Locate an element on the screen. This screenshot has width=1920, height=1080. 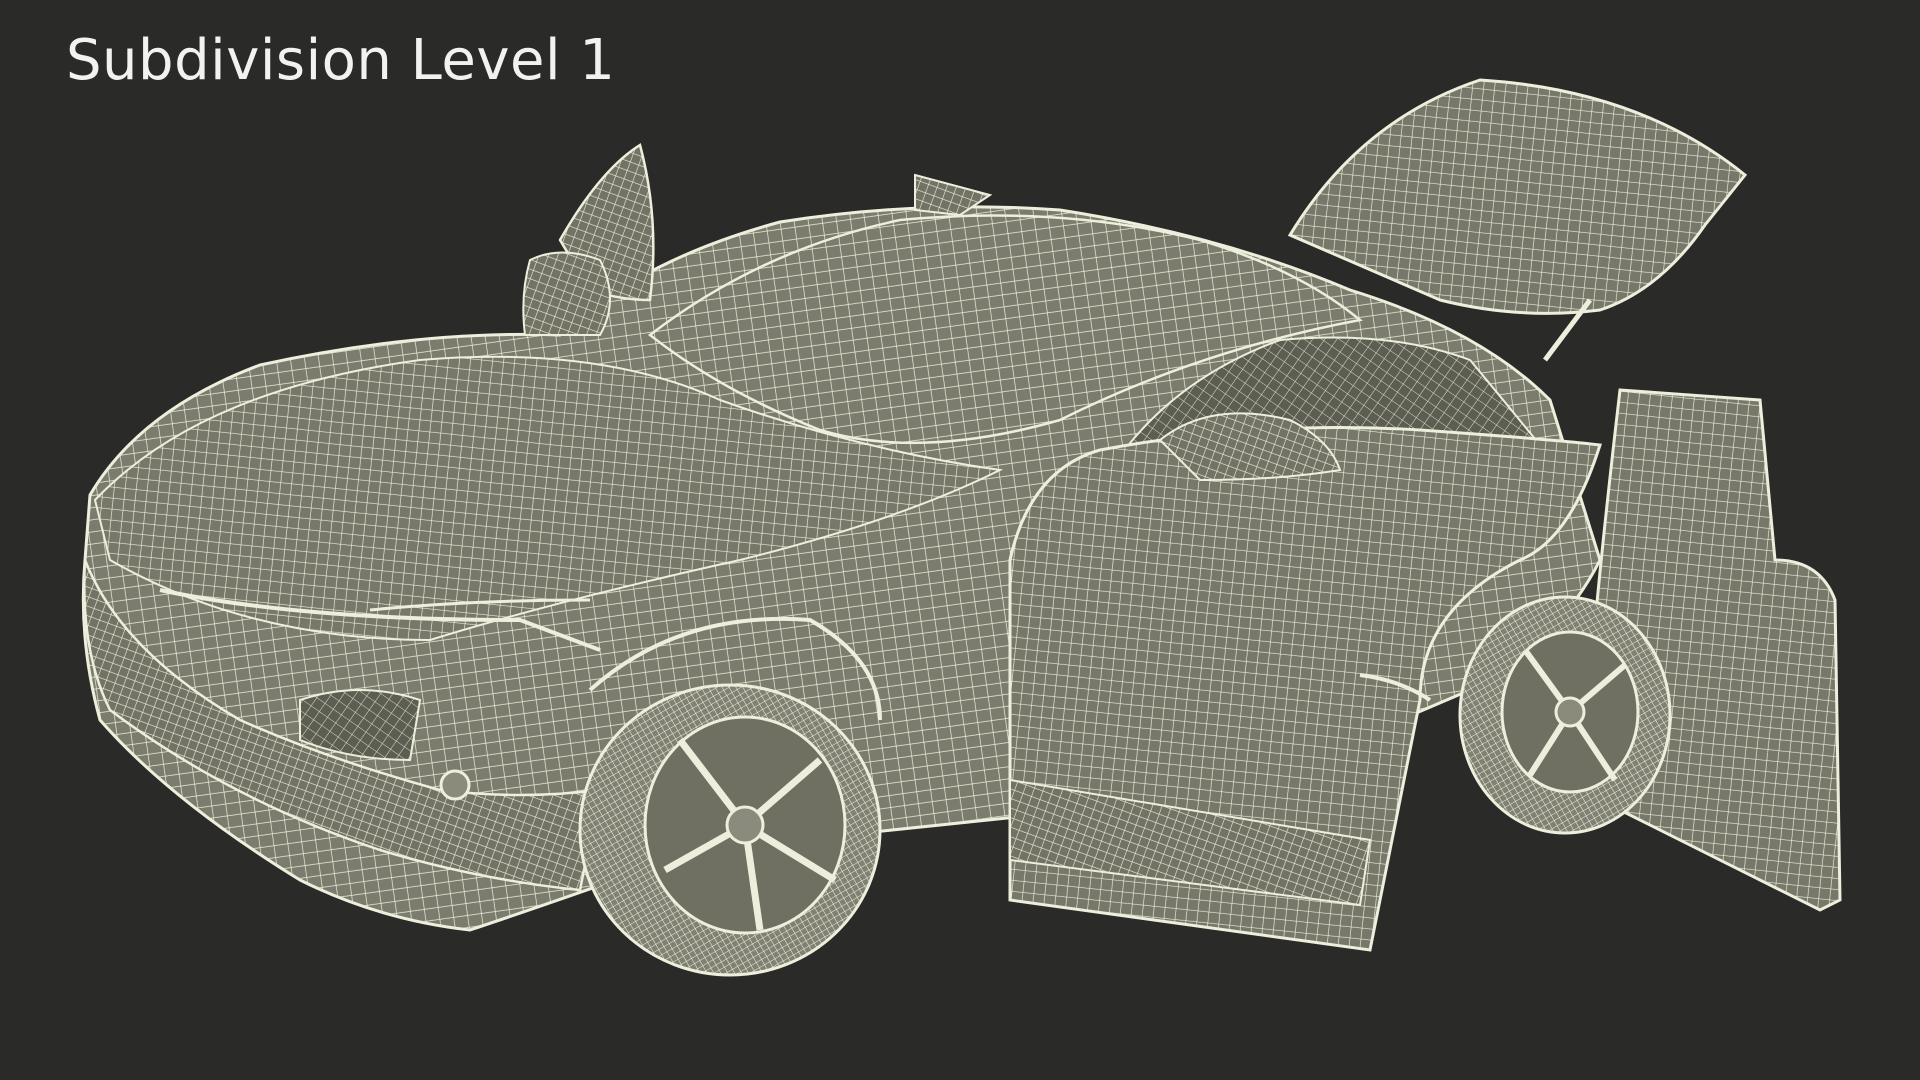
trunk-lid is located at coordinates (1517, 196).